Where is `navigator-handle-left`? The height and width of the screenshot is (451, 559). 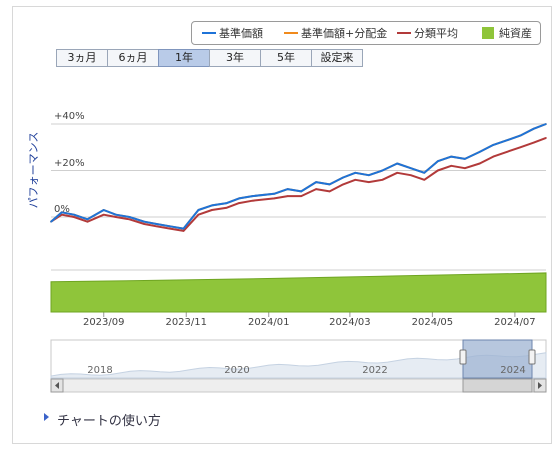
navigator-handle-left is located at coordinates (463, 357).